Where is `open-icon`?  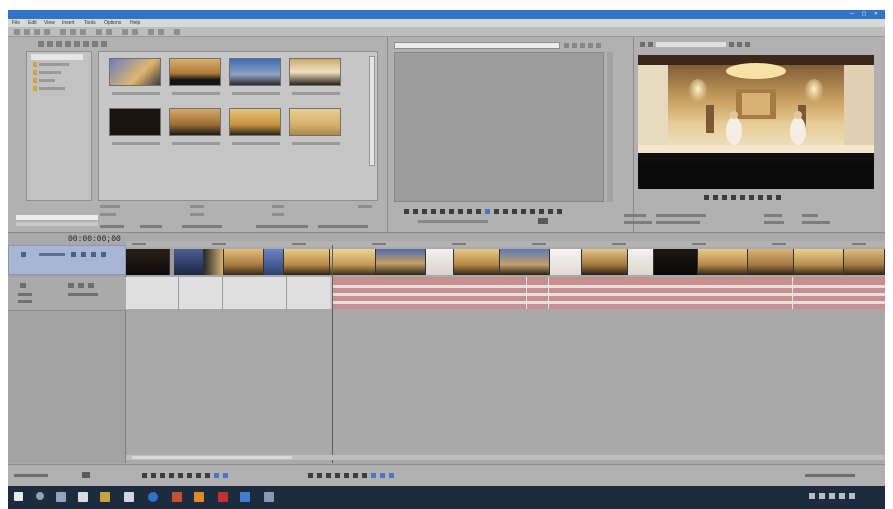 open-icon is located at coordinates (27, 32).